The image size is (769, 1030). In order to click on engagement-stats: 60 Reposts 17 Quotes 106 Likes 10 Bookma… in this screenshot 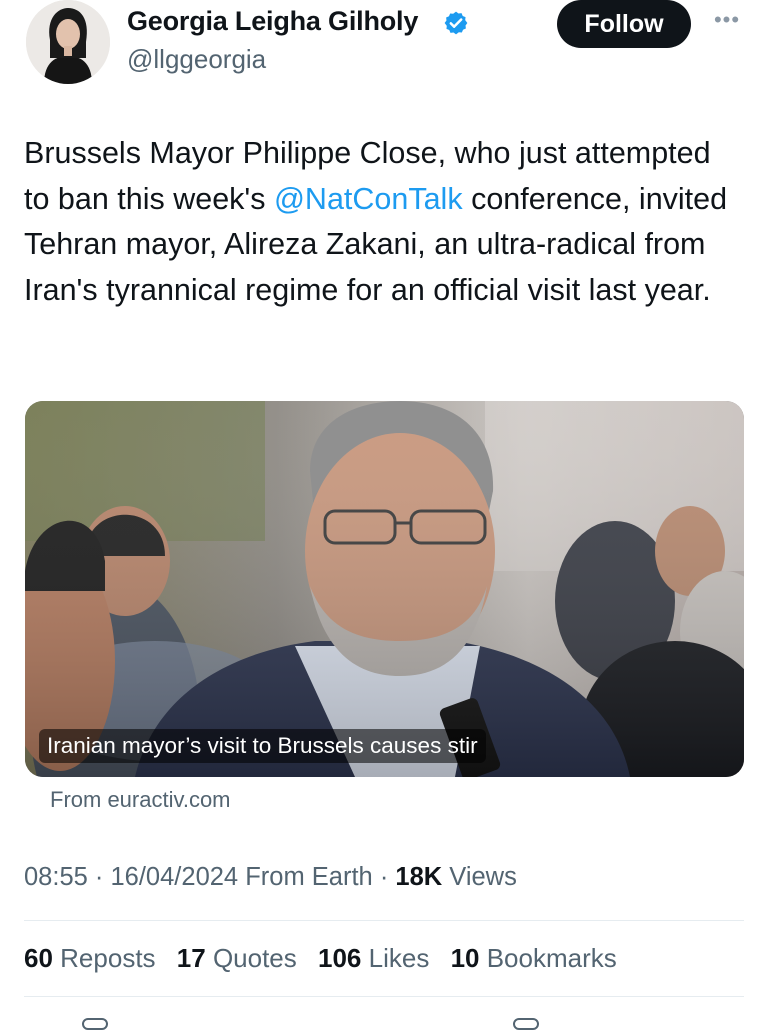, I will do `click(327, 958)`.